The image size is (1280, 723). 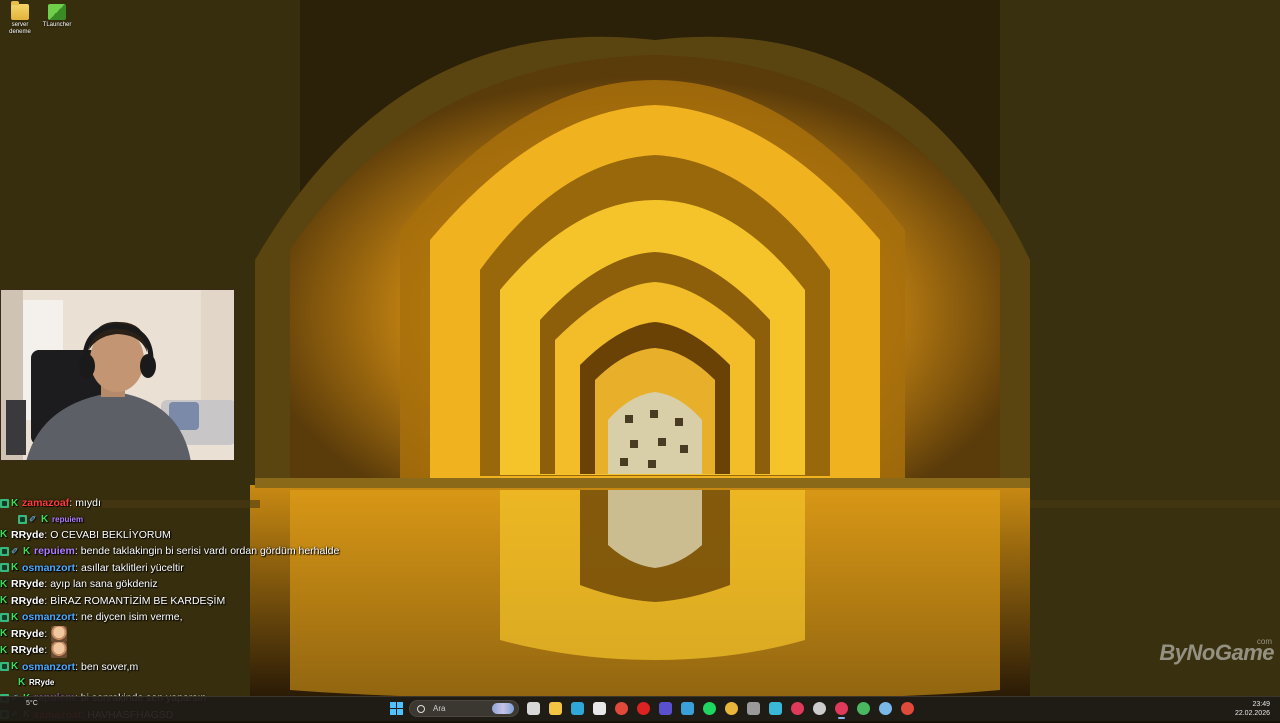 I want to click on chat-text: O CEVABI BEKLİYORUM, so click(x=110, y=535).